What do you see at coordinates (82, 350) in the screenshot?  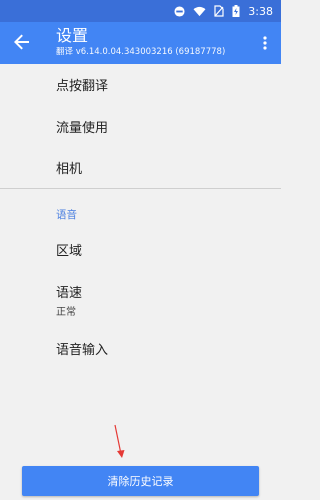 I see `setting-label: 语音输入` at bounding box center [82, 350].